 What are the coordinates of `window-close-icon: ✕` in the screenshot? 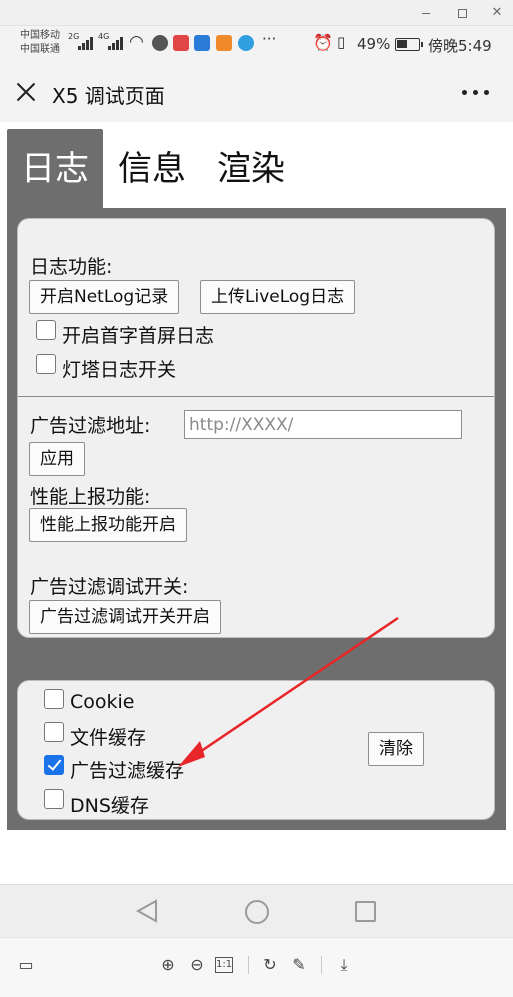 It's located at (497, 13).